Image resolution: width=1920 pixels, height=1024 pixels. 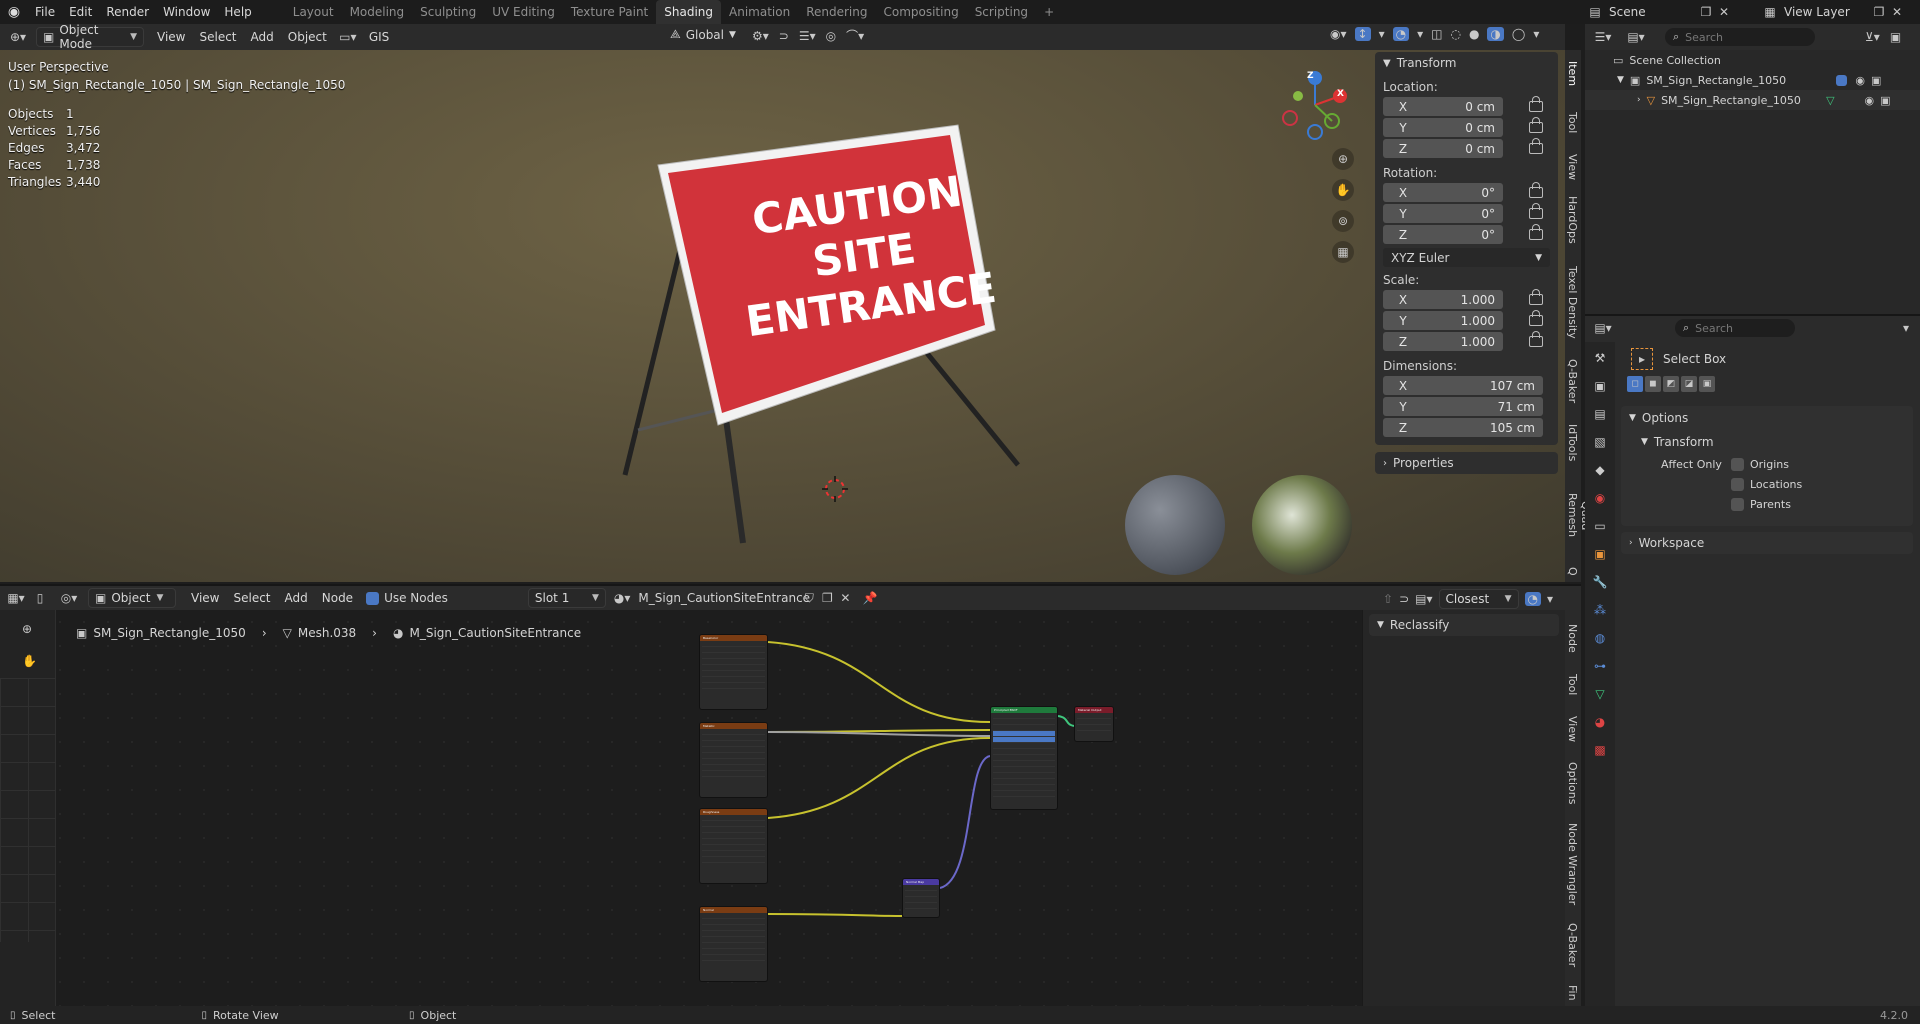 What do you see at coordinates (733, 944) in the screenshot?
I see `image-texture-node-normal: Normal` at bounding box center [733, 944].